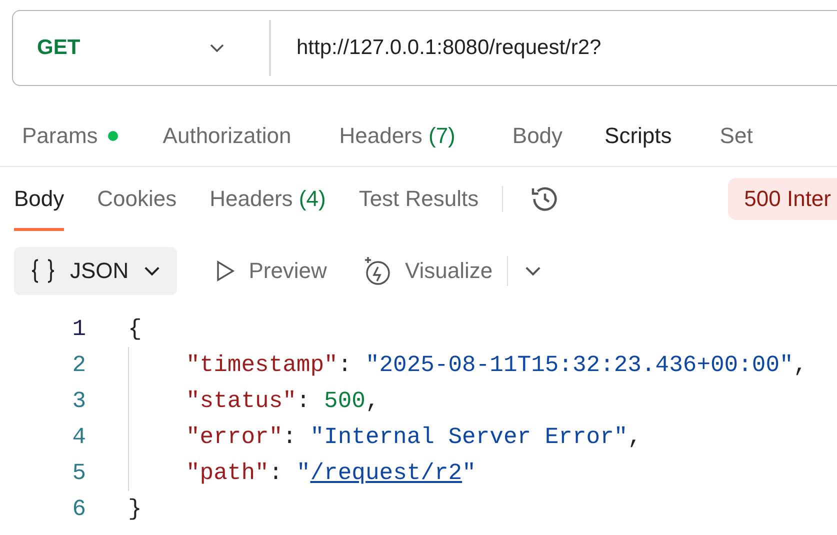 This screenshot has height=535, width=837. Describe the element at coordinates (70, 136) in the screenshot. I see `request-tab: Params` at that location.